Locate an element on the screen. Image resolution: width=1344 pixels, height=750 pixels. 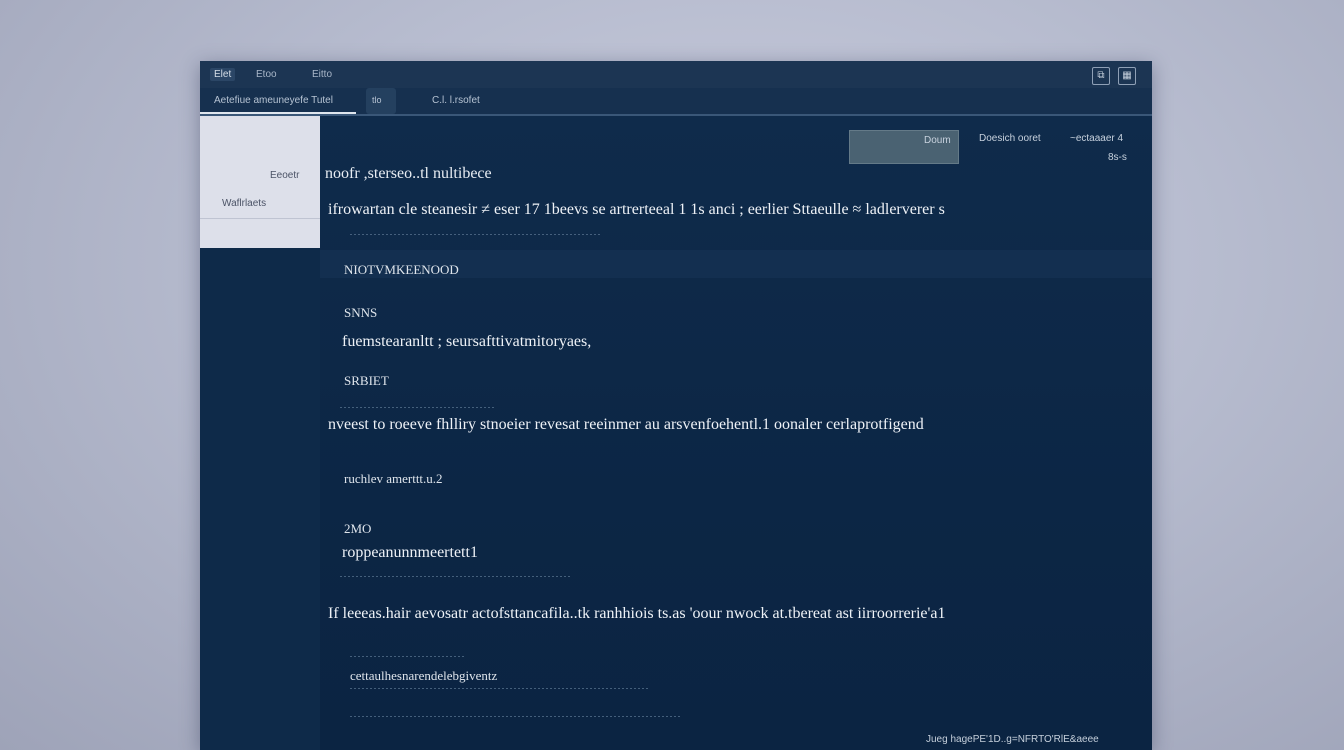
sidebar-item-2: Waflrlaets is located at coordinates (244, 203).